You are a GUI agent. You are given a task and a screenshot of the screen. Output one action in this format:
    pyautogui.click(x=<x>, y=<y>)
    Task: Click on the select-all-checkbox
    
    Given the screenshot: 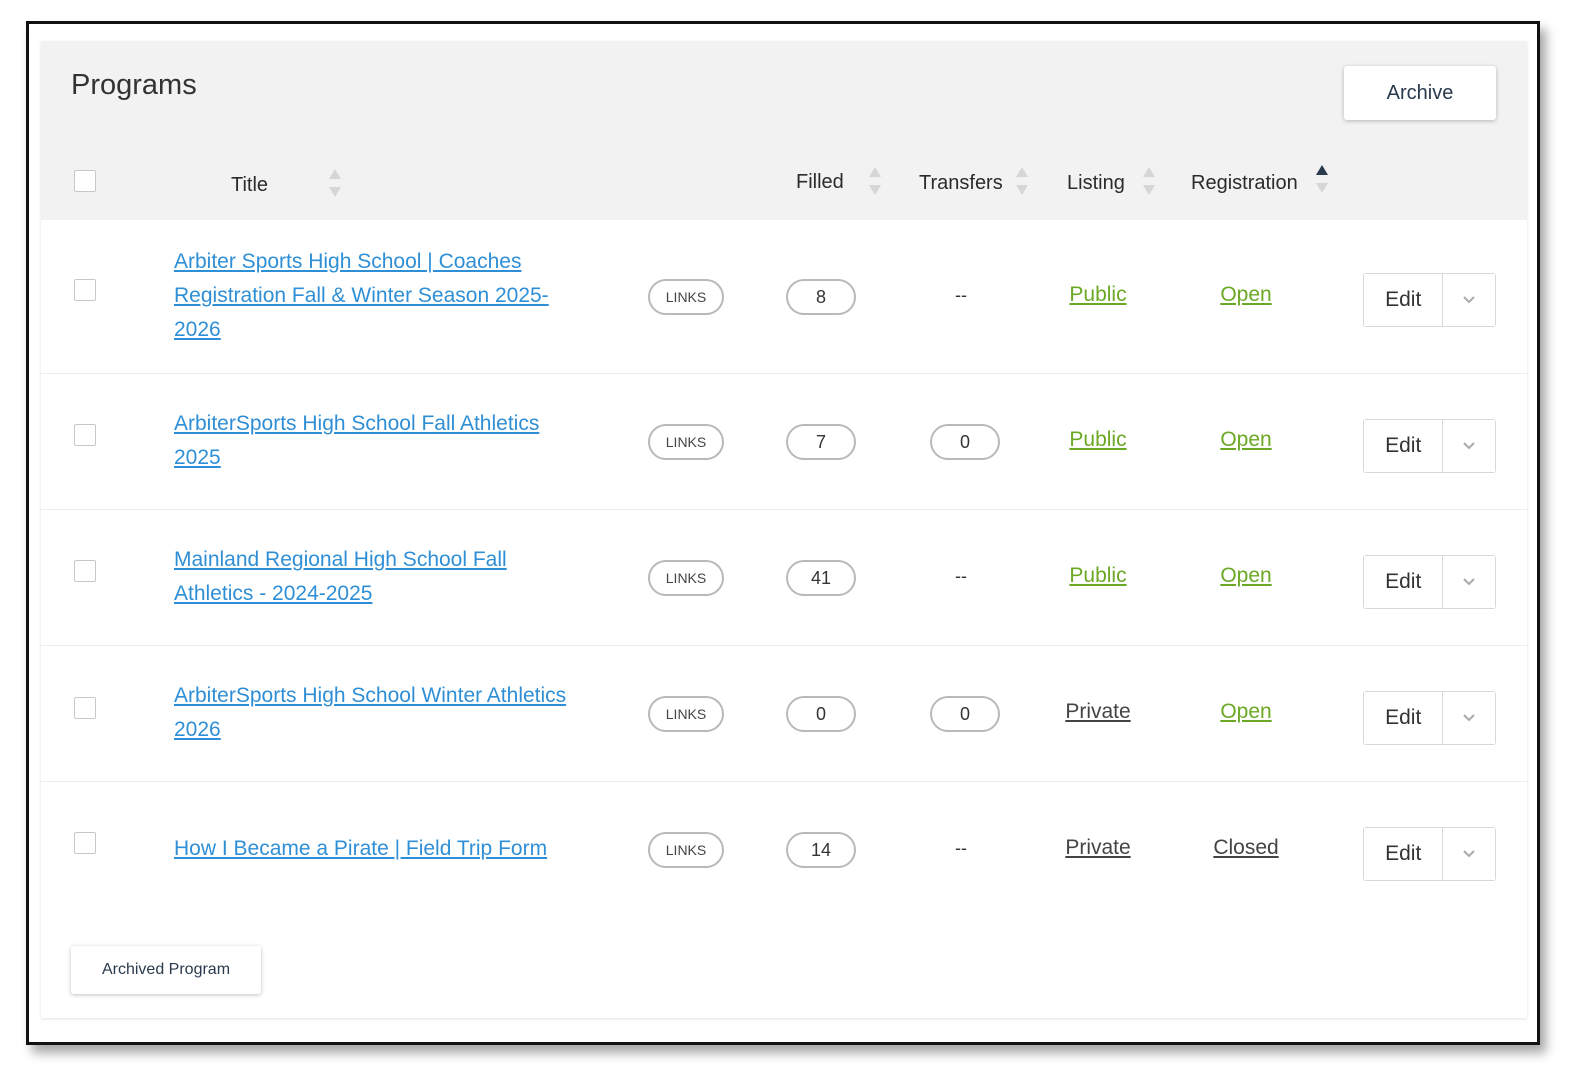 What is the action you would take?
    pyautogui.click(x=85, y=181)
    